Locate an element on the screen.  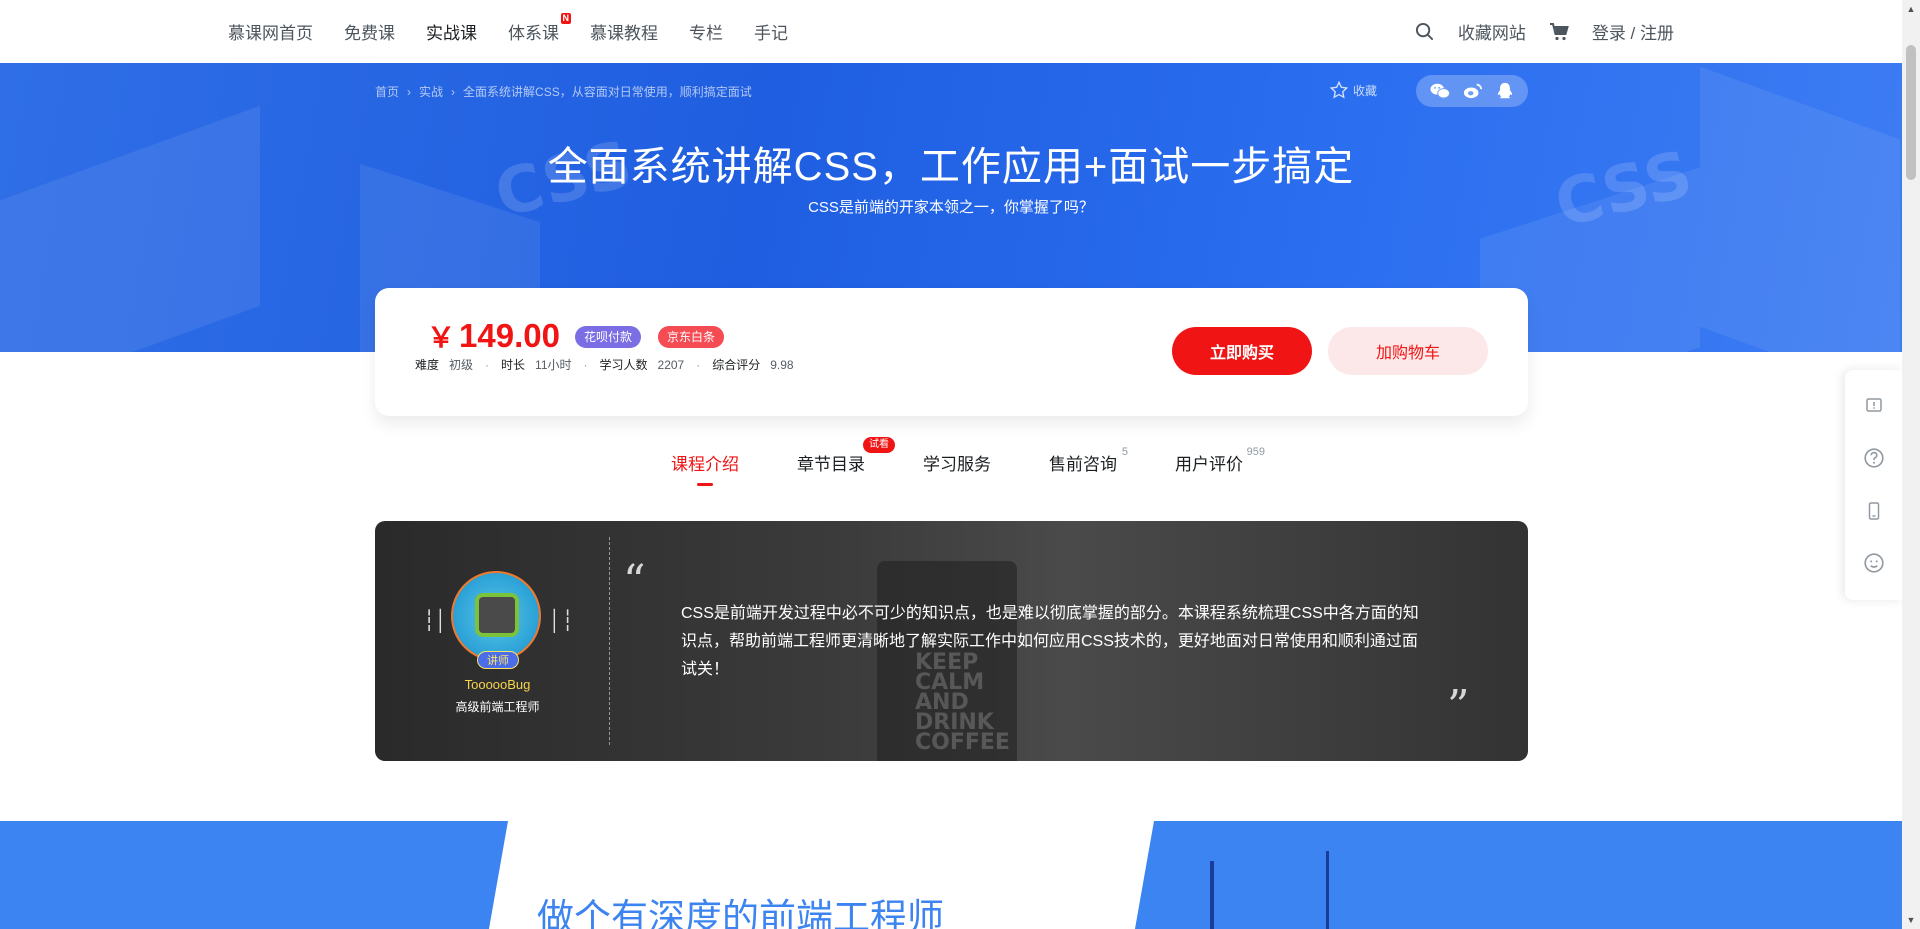
avatar is located at coordinates (496, 616).